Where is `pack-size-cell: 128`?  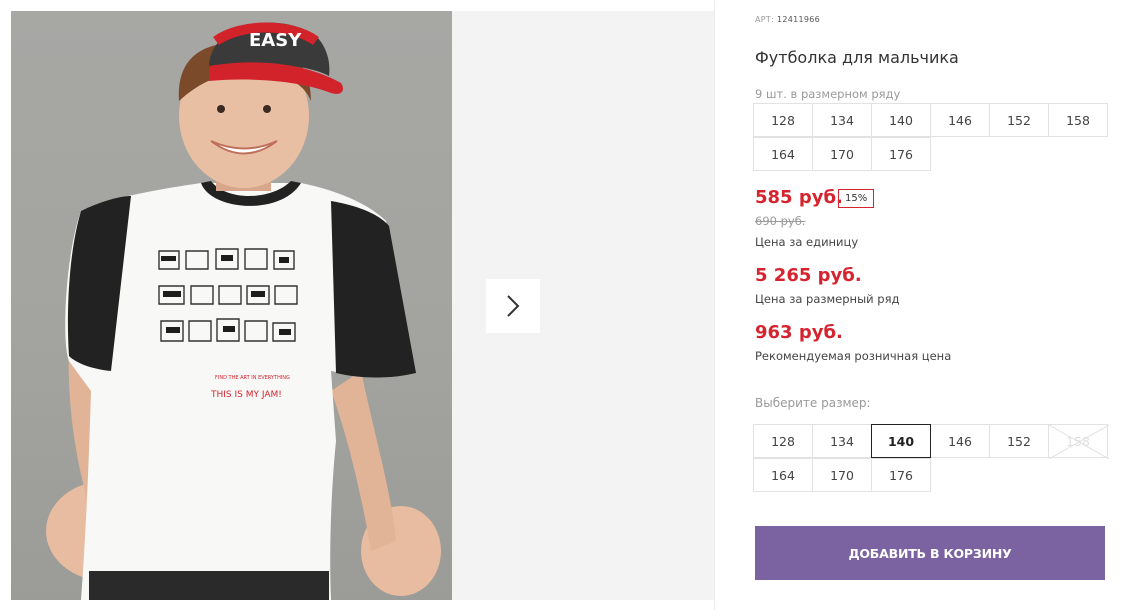 pack-size-cell: 128 is located at coordinates (783, 120).